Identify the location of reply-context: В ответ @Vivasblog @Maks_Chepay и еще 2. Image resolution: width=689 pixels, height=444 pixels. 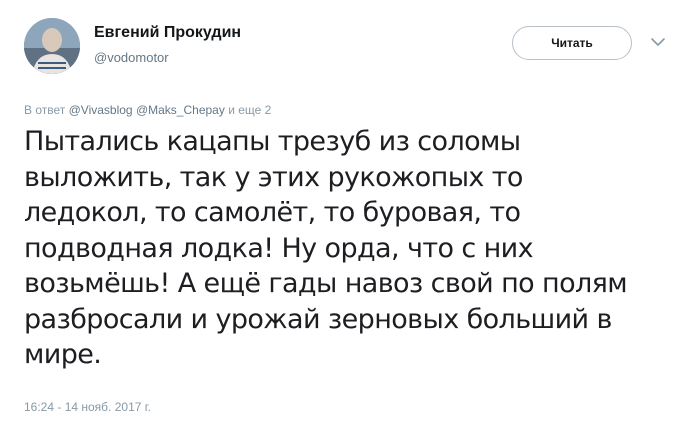
(147, 110).